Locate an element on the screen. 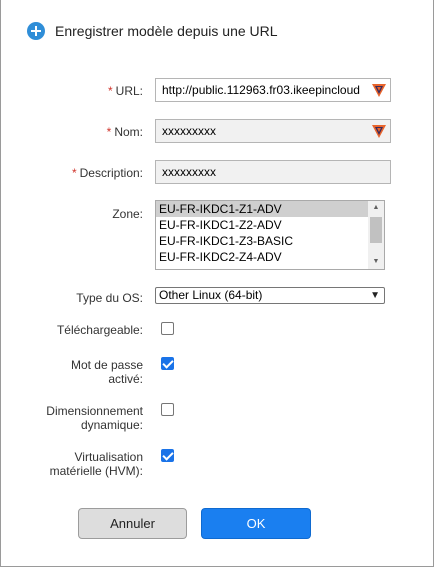 The image size is (434, 567). url-label: * URL: is located at coordinates (125, 91).